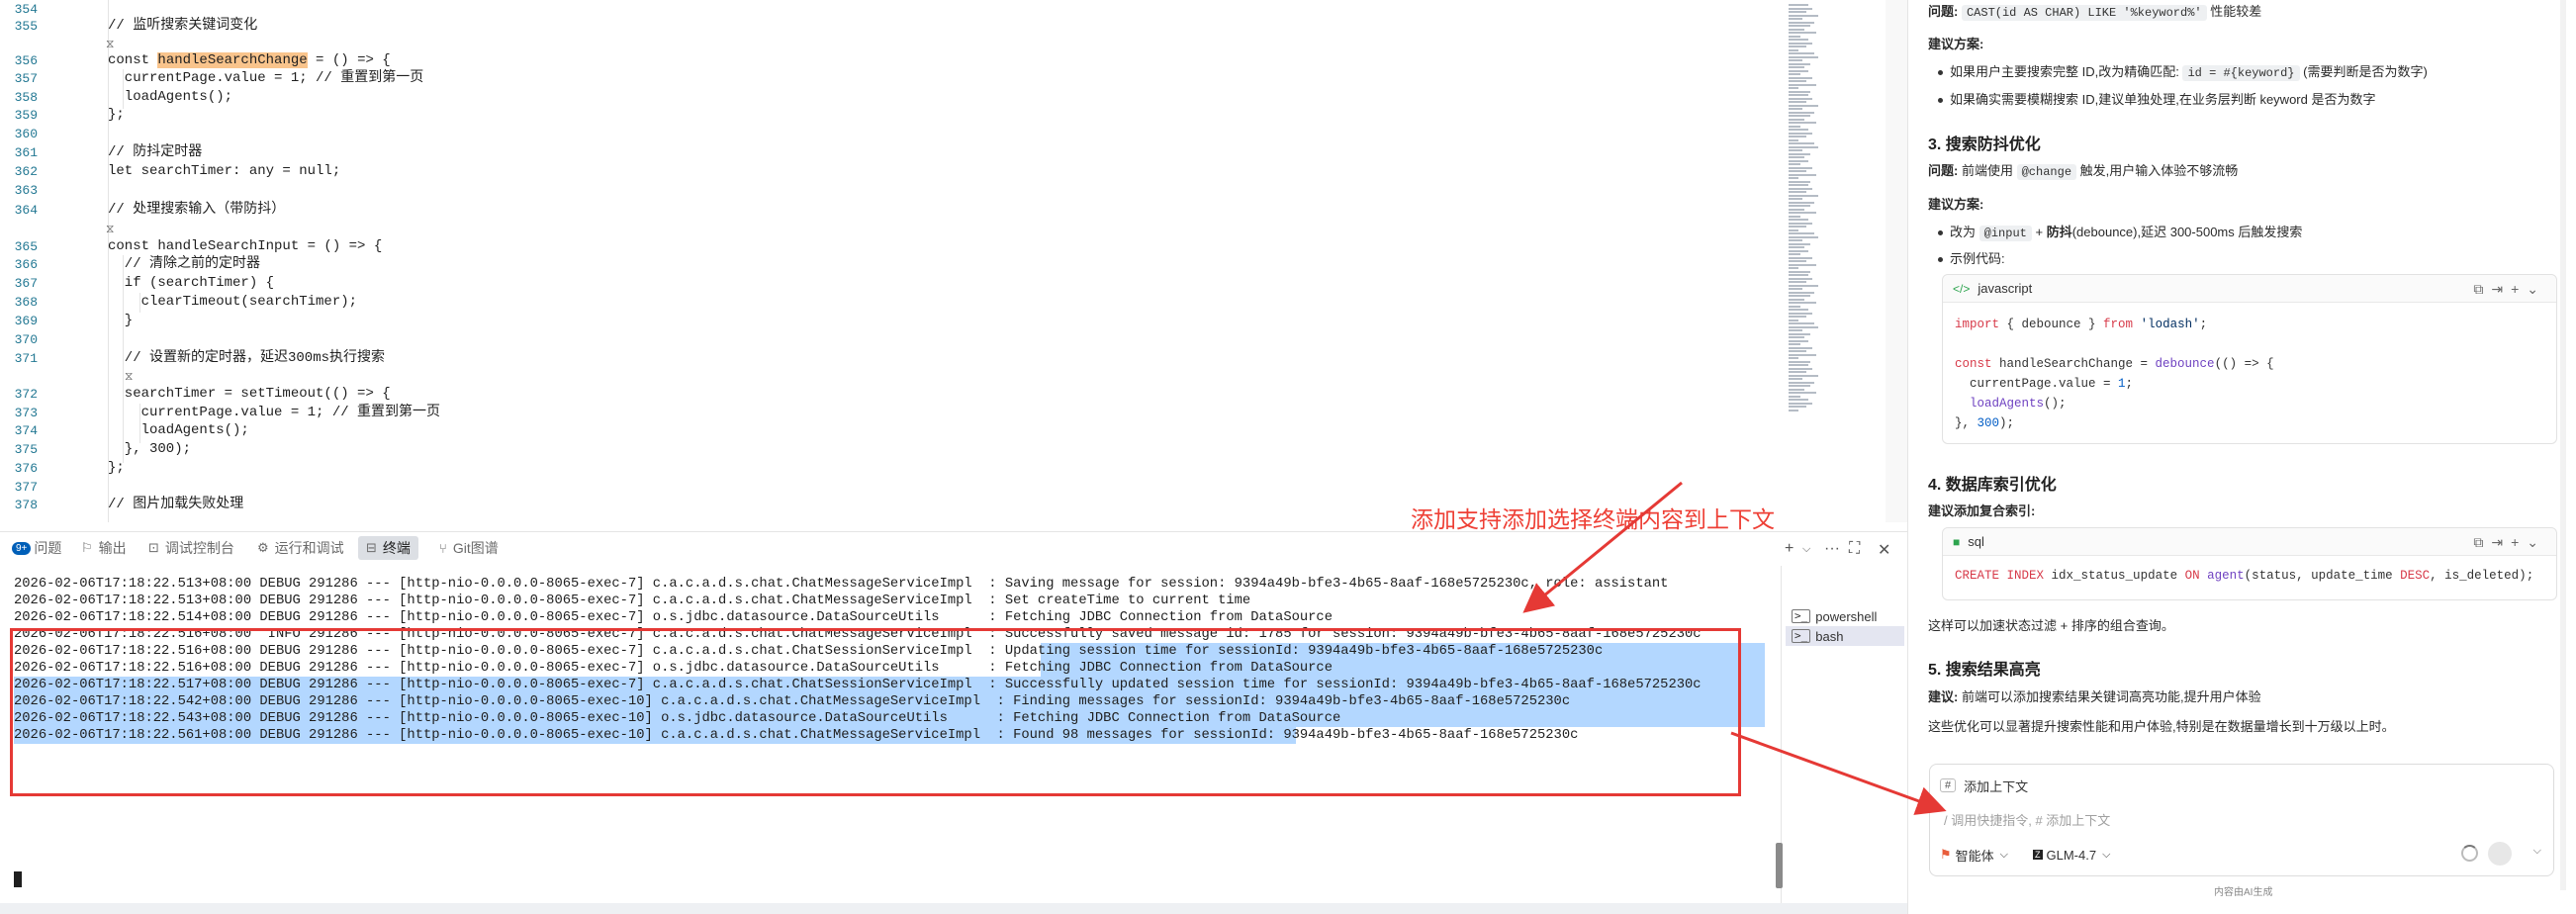 This screenshot has height=914, width=2576. I want to click on tab-label: 运行和调试, so click(309, 548).